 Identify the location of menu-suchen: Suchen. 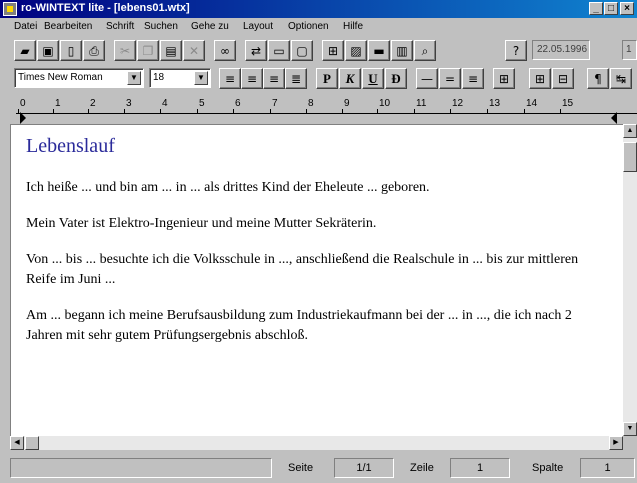
(161, 26).